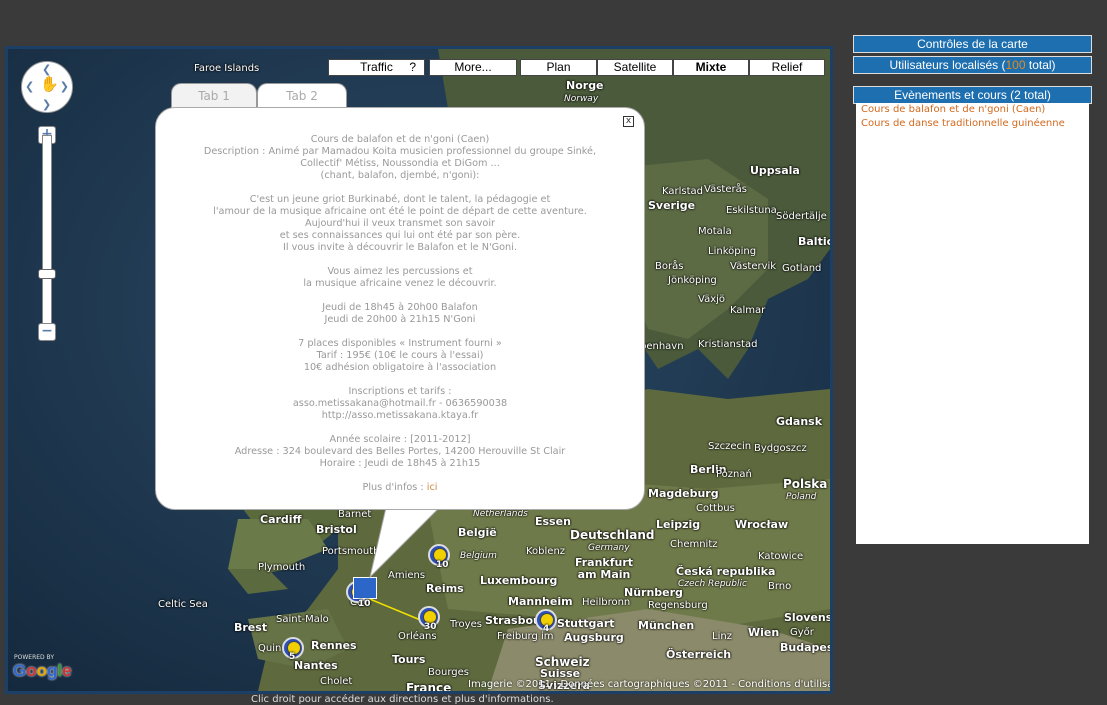  I want to click on place-reims: Reims, so click(445, 588).